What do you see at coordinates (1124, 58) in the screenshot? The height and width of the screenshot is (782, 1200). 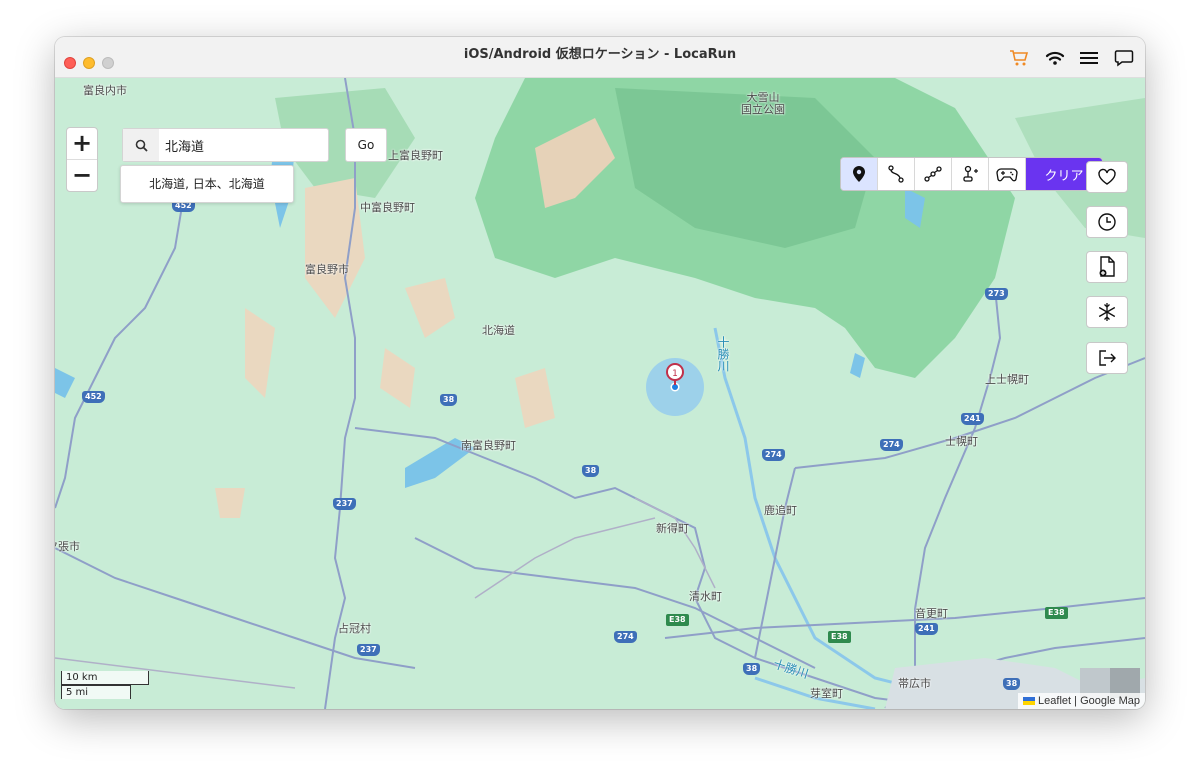 I see `chat-icon` at bounding box center [1124, 58].